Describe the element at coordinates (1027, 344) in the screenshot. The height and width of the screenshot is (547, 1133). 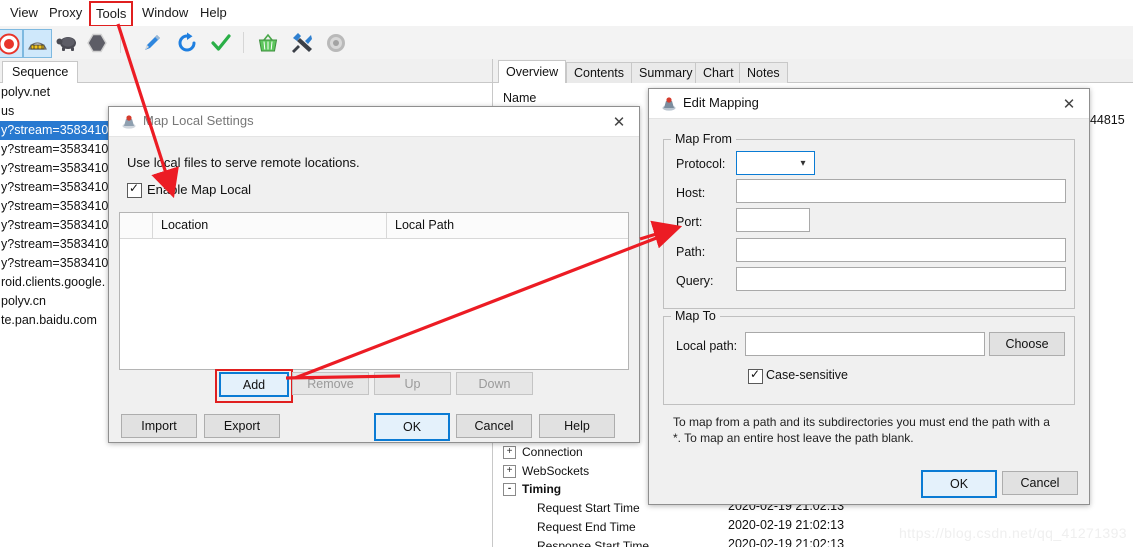
I see `choose-button: Choose` at that location.